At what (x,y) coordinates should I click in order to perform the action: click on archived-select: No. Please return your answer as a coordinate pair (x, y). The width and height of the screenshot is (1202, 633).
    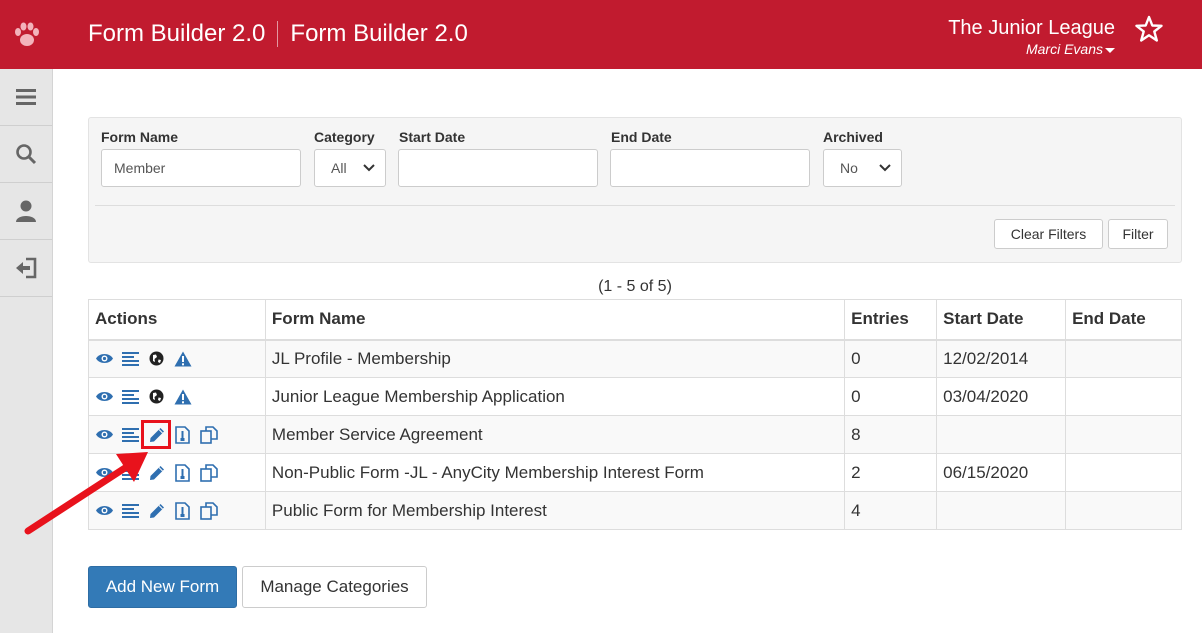
    Looking at the image, I should click on (862, 168).